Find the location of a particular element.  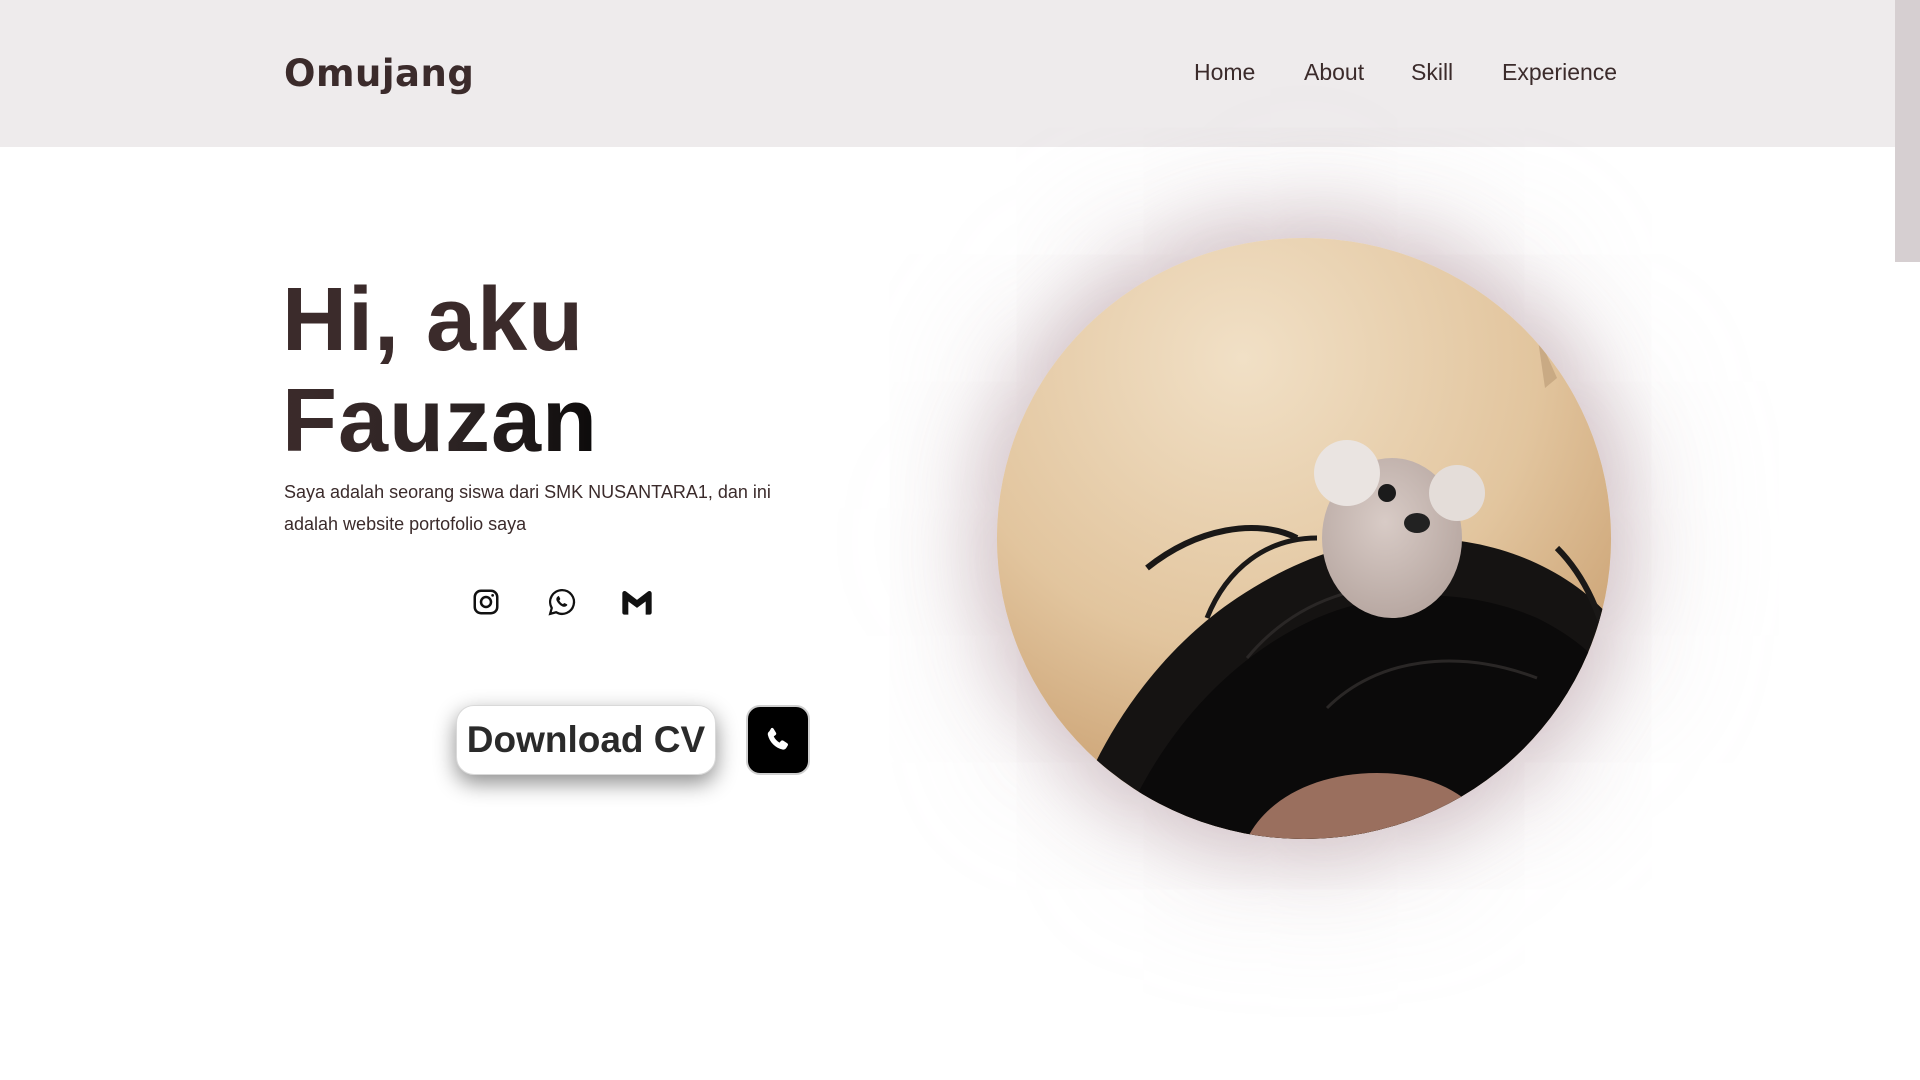

nav-item-skill: Skill is located at coordinates (1432, 72).